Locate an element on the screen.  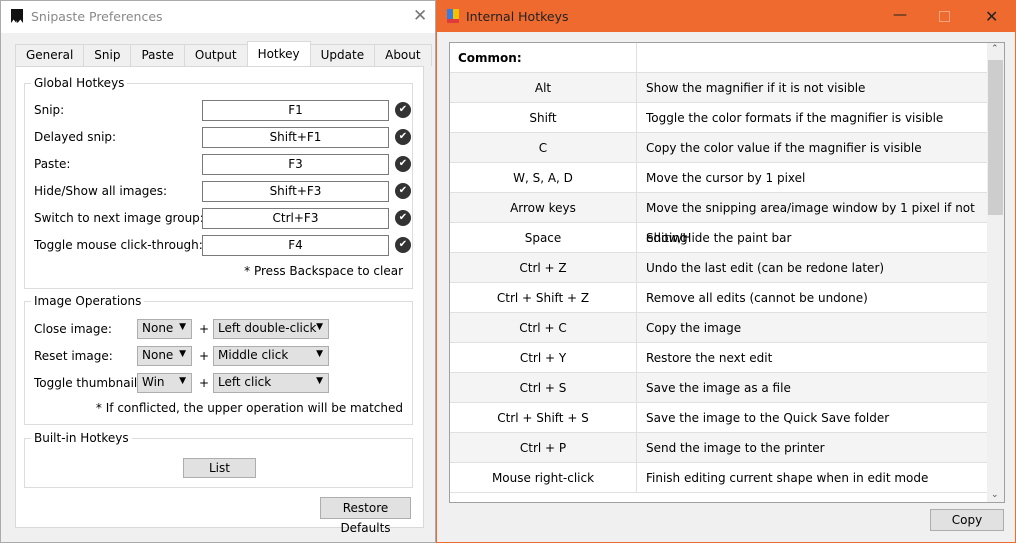
description-cell: Show the magnifier if it is not visible is located at coordinates (756, 88).